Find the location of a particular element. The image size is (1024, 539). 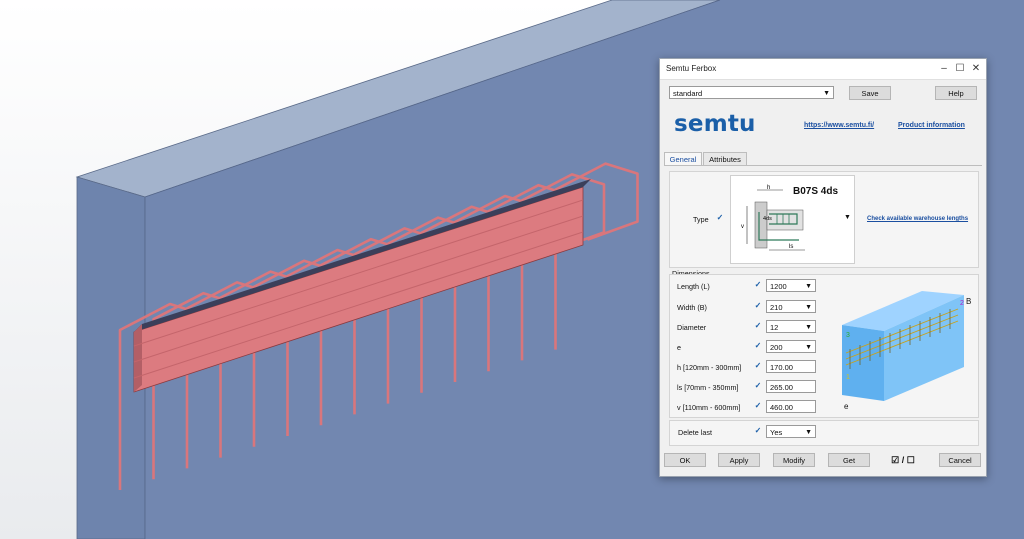

dimension-input: 265.00 is located at coordinates (791, 386).